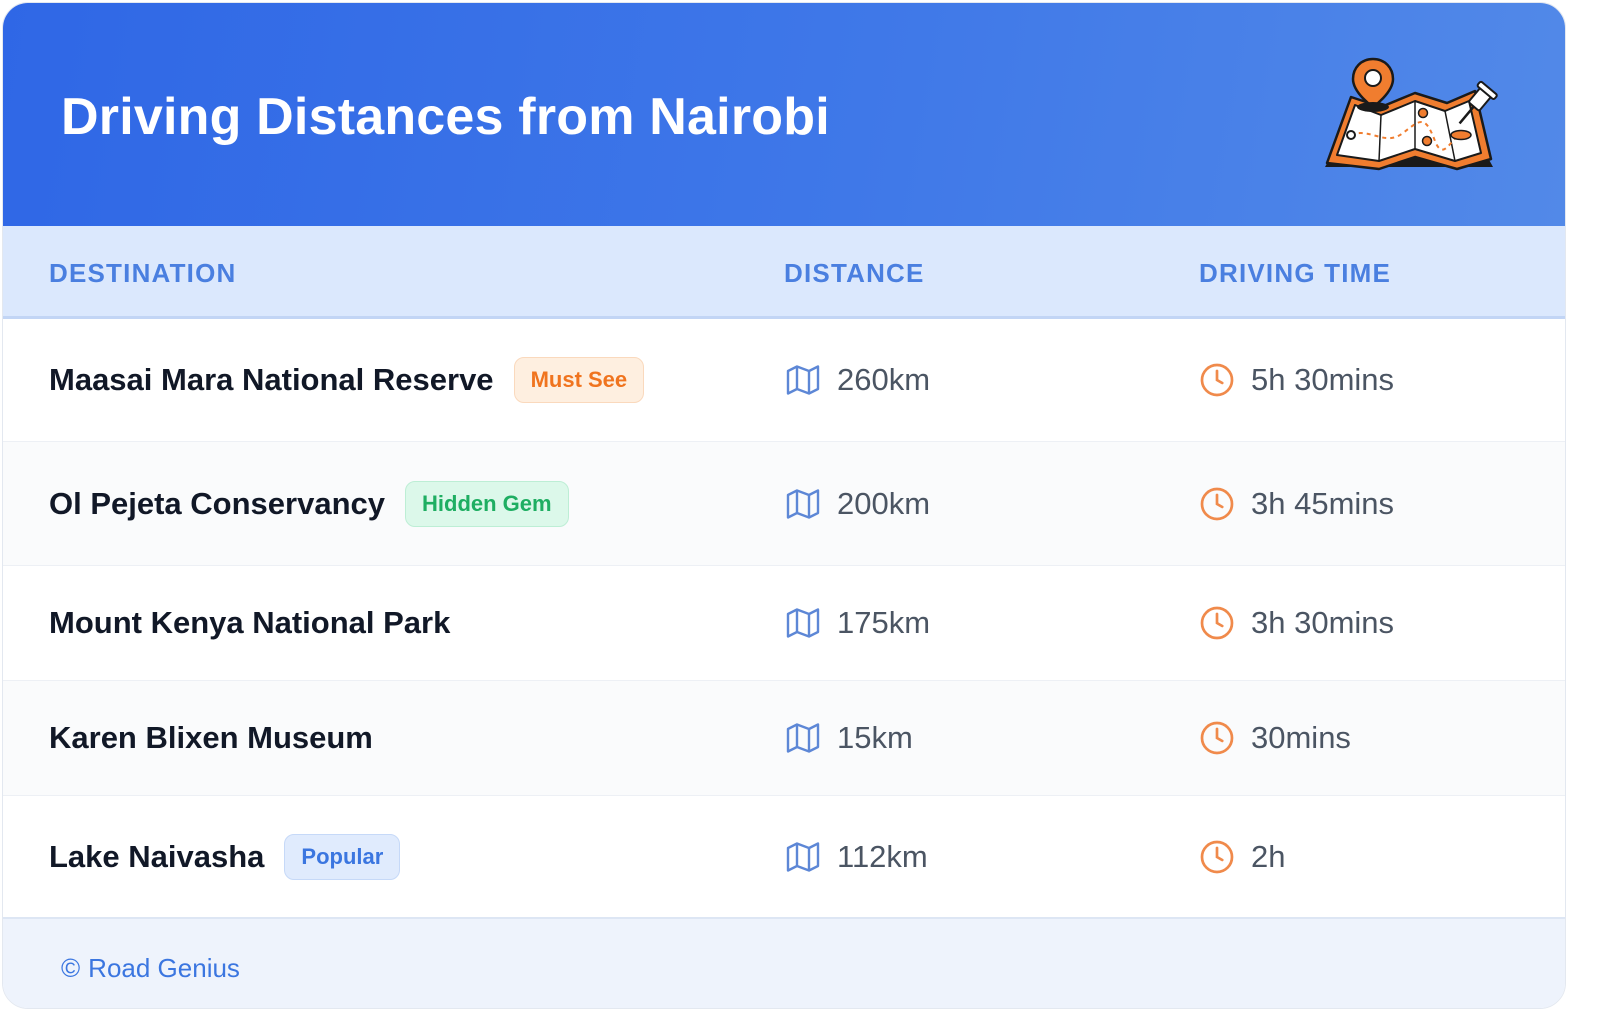  What do you see at coordinates (1242, 857) in the screenshot?
I see `time-cell: 2h` at bounding box center [1242, 857].